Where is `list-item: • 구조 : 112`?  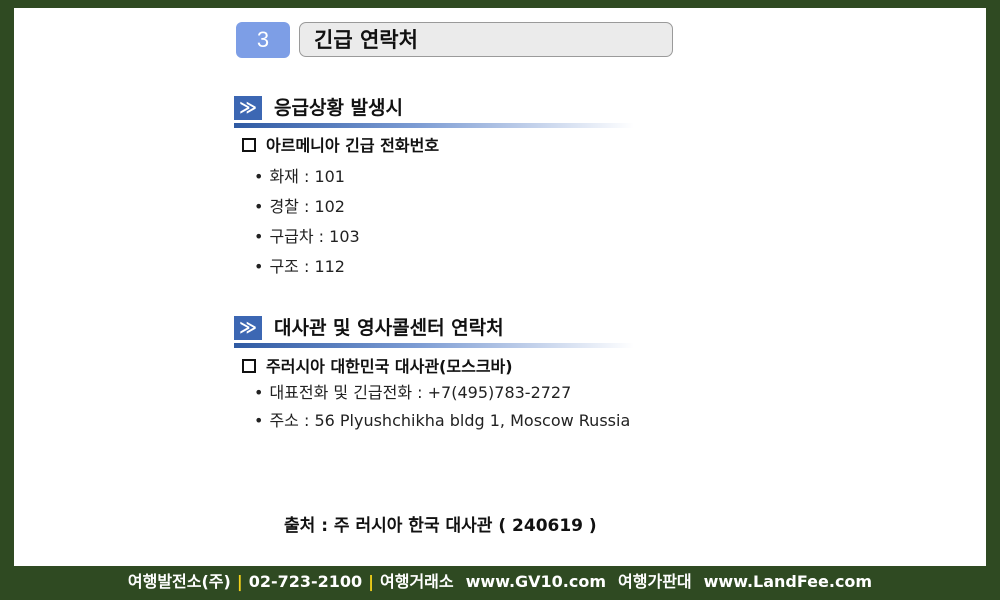 list-item: • 구조 : 112 is located at coordinates (299, 267).